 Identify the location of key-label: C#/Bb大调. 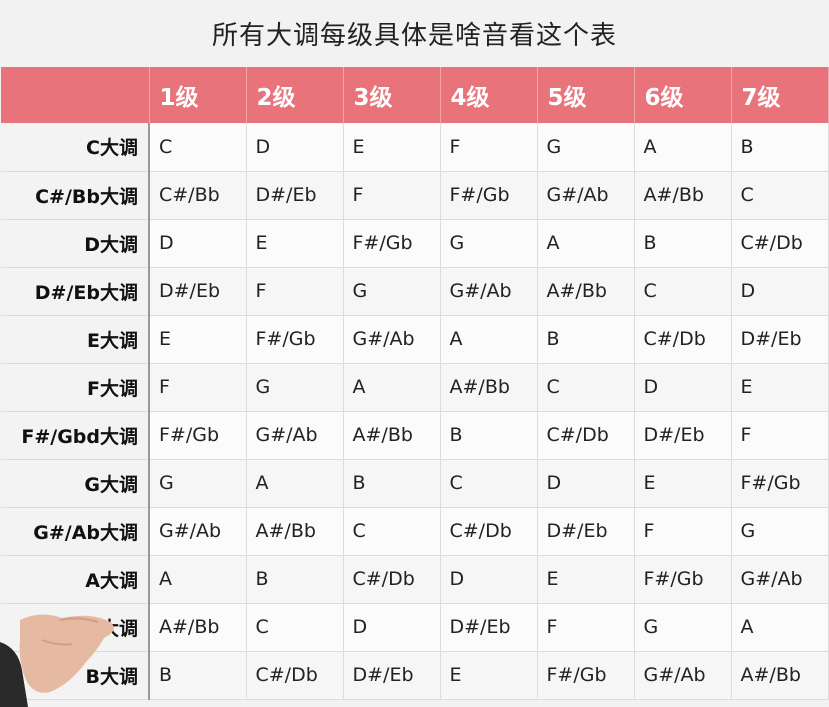
(75, 195).